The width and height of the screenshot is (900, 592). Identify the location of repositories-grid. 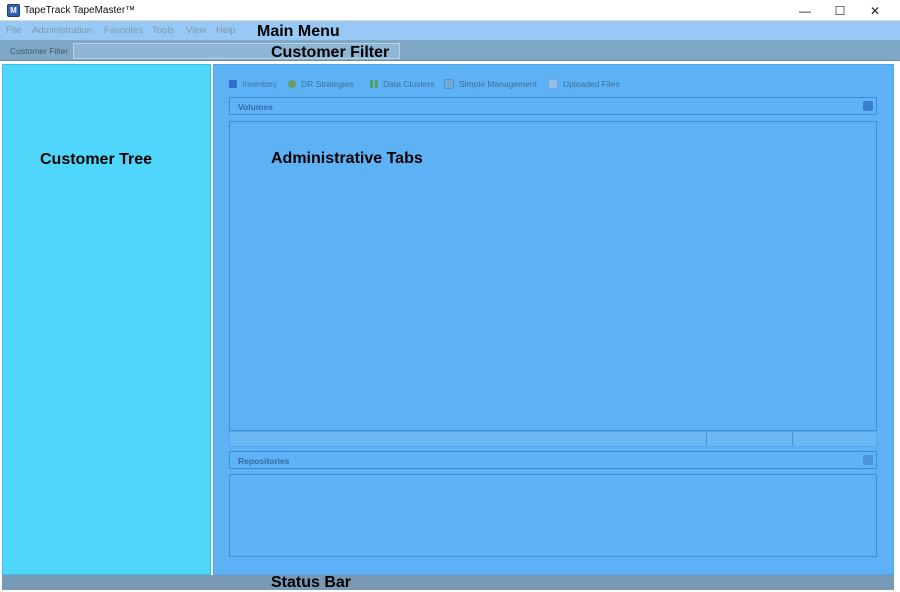
(553, 515).